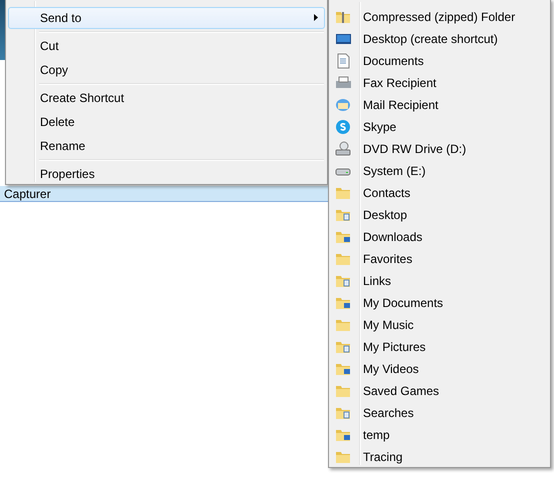 This screenshot has height=480, width=554. What do you see at coordinates (166, 70) in the screenshot?
I see `menu-item: Copy` at bounding box center [166, 70].